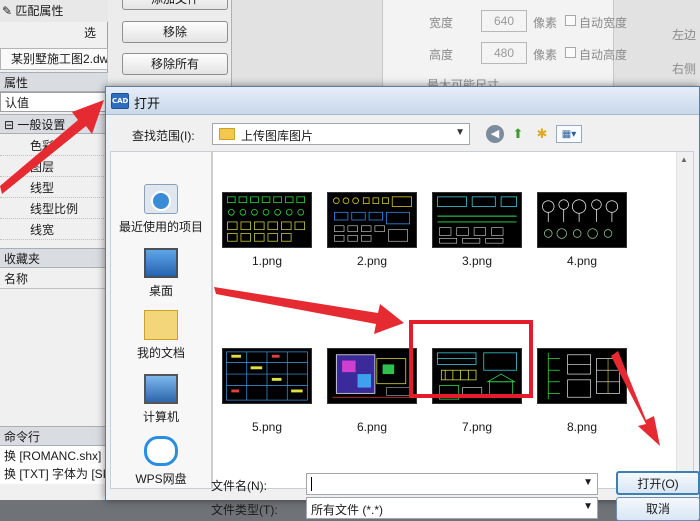  I want to click on place-desktop: 桌面, so click(161, 273).